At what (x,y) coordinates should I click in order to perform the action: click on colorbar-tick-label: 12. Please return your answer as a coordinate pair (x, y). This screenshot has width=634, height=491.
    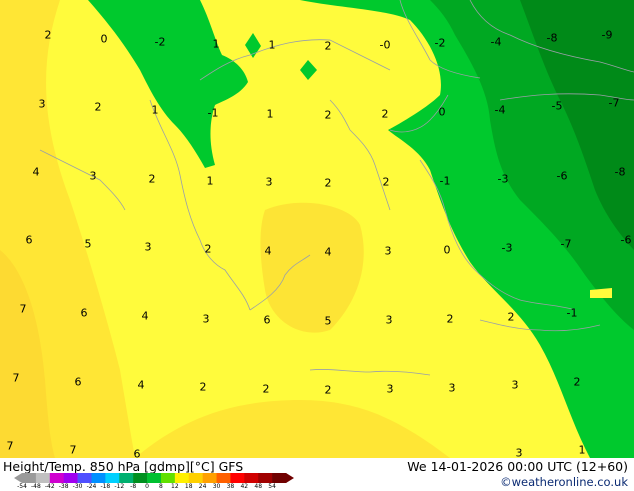
    Looking at the image, I should click on (175, 486).